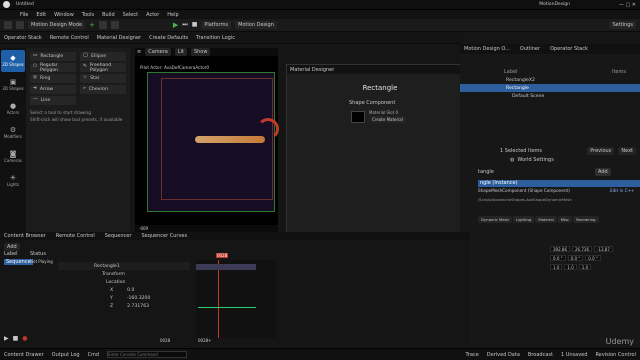 The width and height of the screenshot is (640, 360). Describe the element at coordinates (569, 49) in the screenshot. I see `tab-operator-stack-right: Operator Stack` at that location.